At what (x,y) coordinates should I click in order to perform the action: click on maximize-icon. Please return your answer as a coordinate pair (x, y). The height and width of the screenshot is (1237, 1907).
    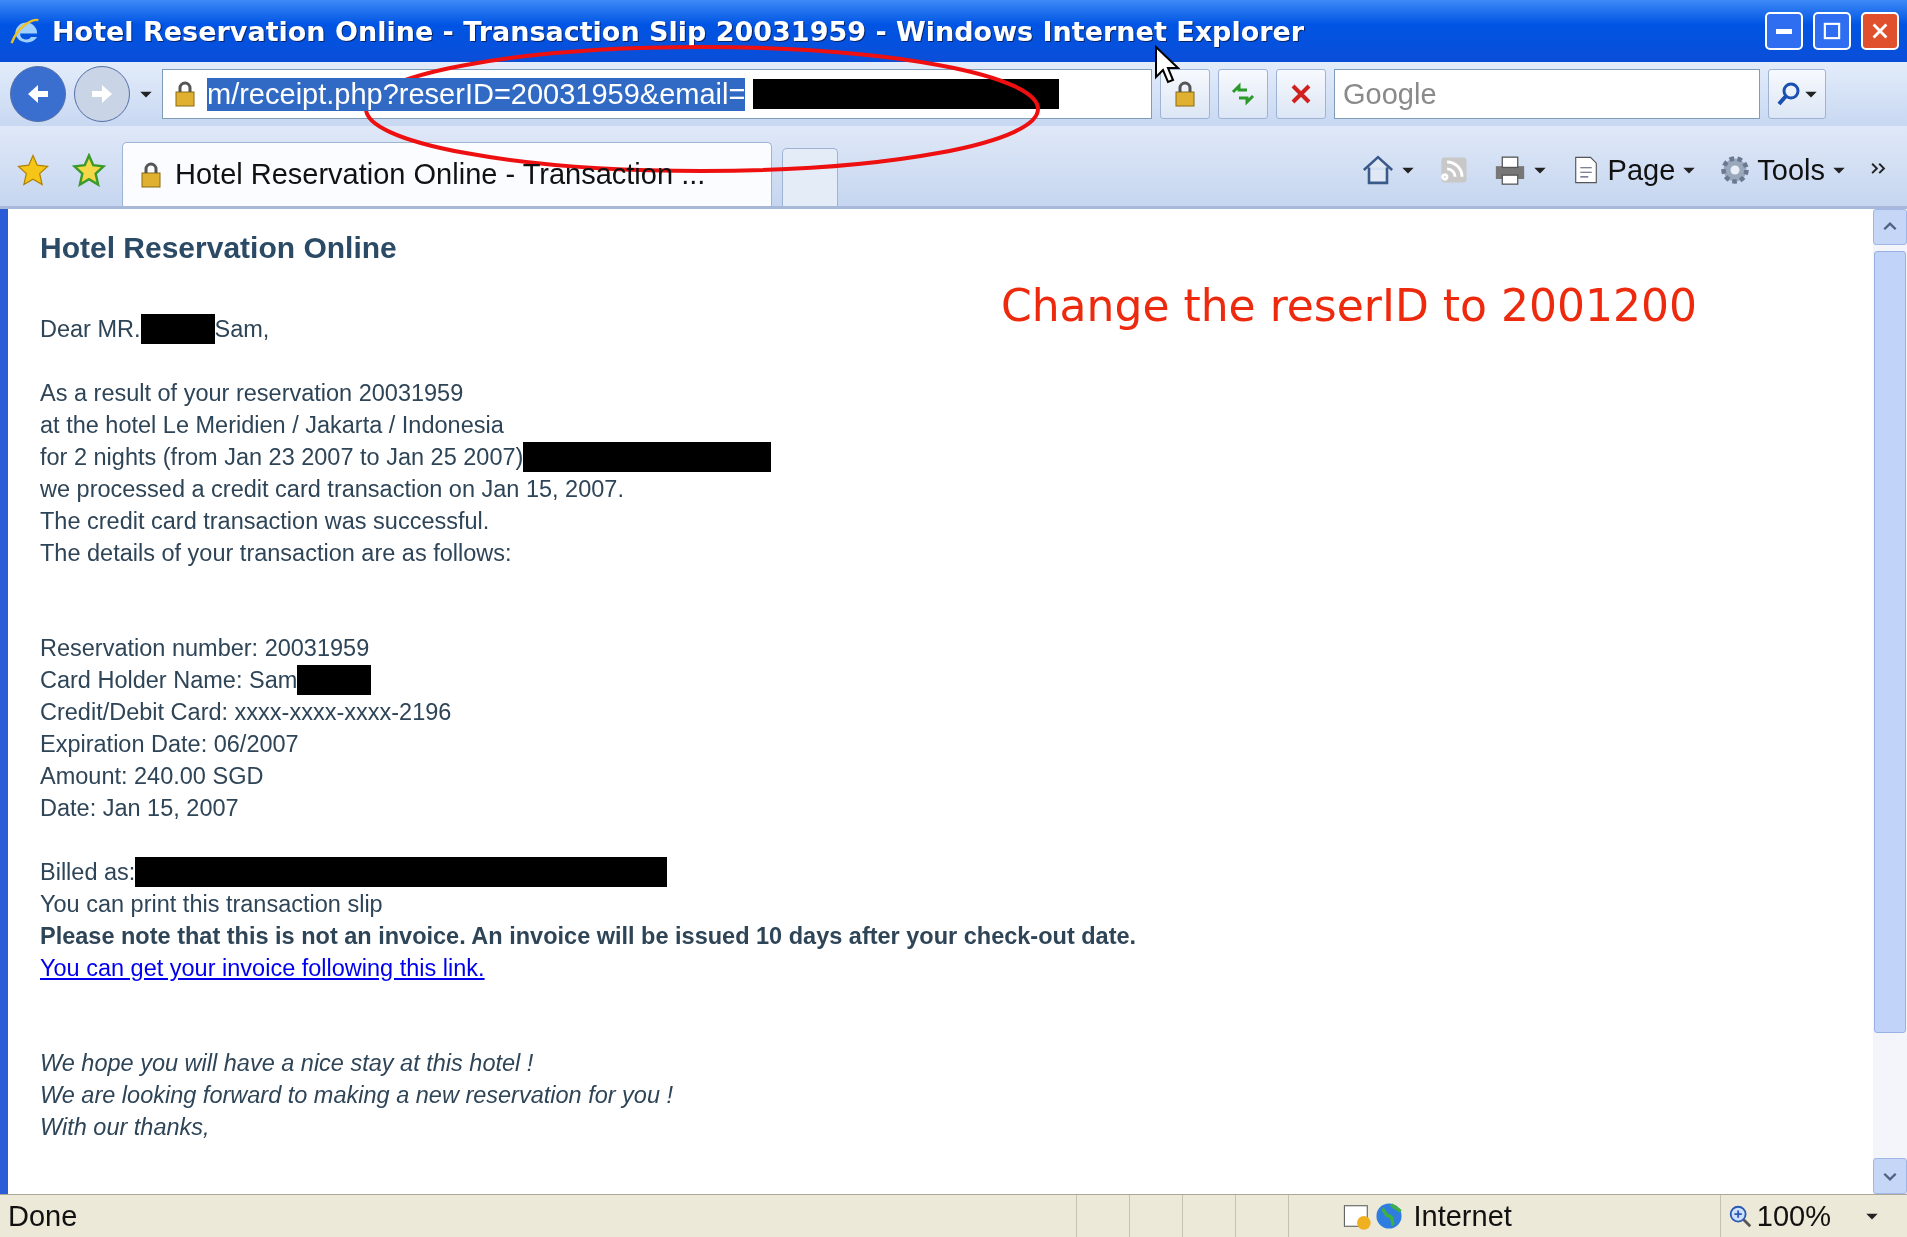
    Looking at the image, I should click on (1832, 31).